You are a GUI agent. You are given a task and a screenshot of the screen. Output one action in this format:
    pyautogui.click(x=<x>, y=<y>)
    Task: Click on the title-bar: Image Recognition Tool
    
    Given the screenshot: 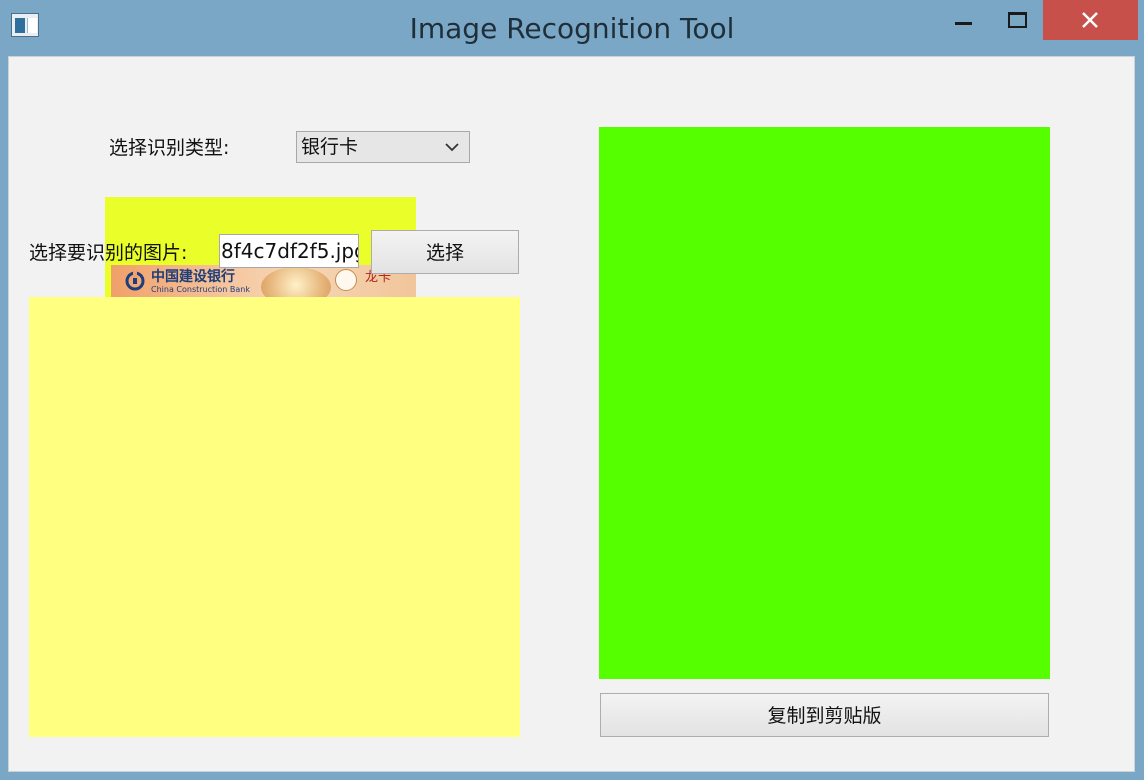 What is the action you would take?
    pyautogui.click(x=572, y=28)
    